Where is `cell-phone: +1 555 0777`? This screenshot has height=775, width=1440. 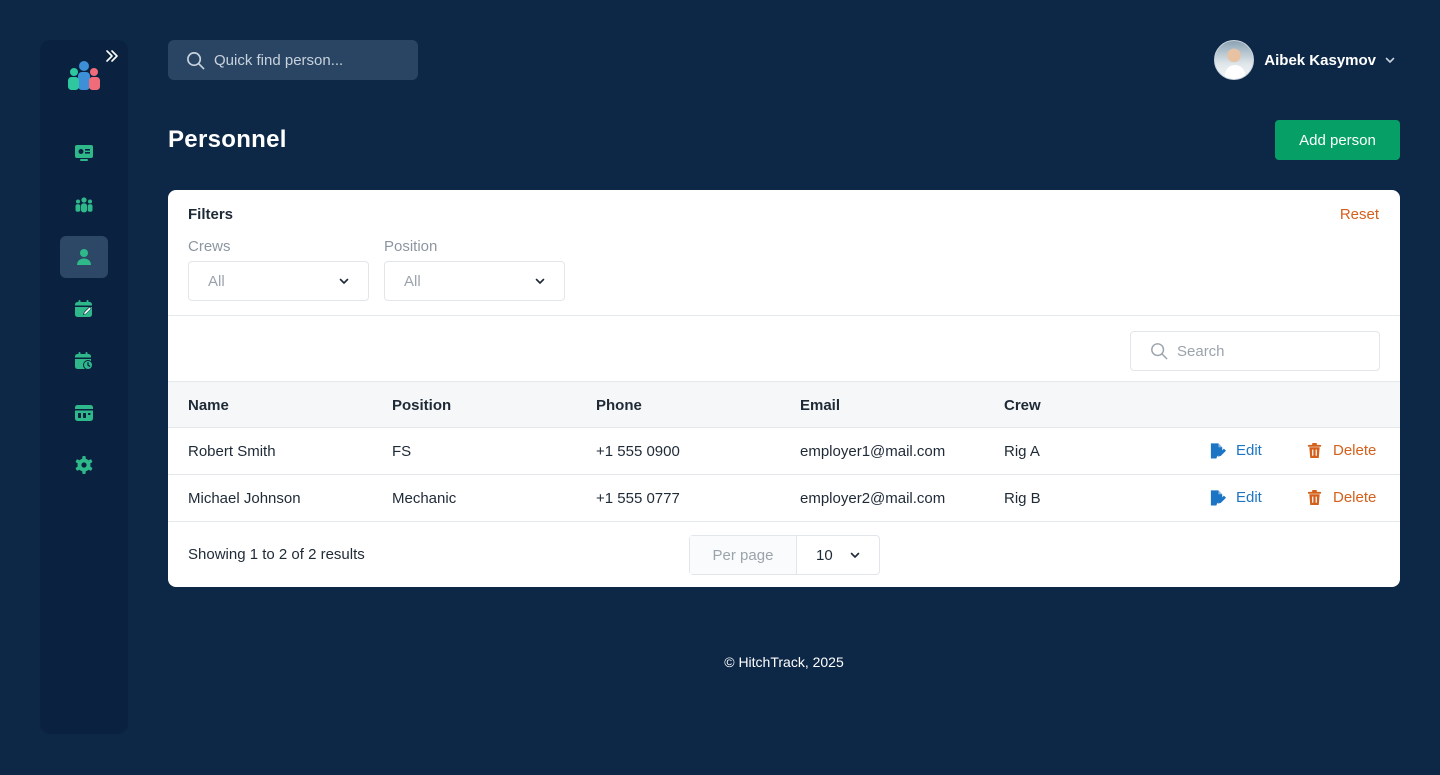
cell-phone: +1 555 0777 is located at coordinates (638, 498).